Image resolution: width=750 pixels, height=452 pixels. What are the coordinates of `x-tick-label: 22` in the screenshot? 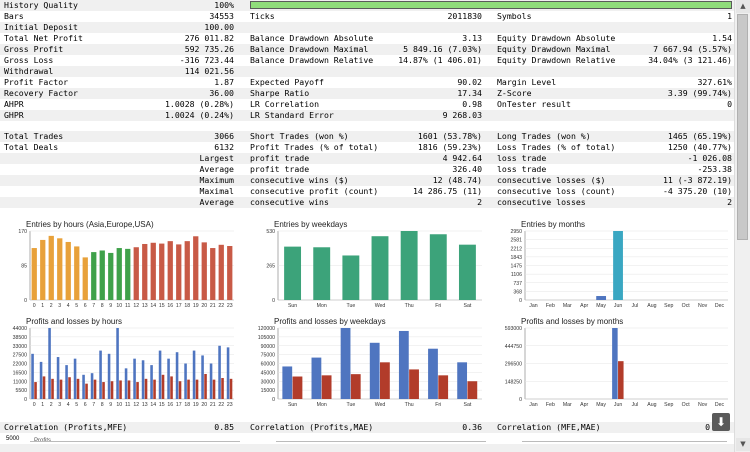 It's located at (221, 405).